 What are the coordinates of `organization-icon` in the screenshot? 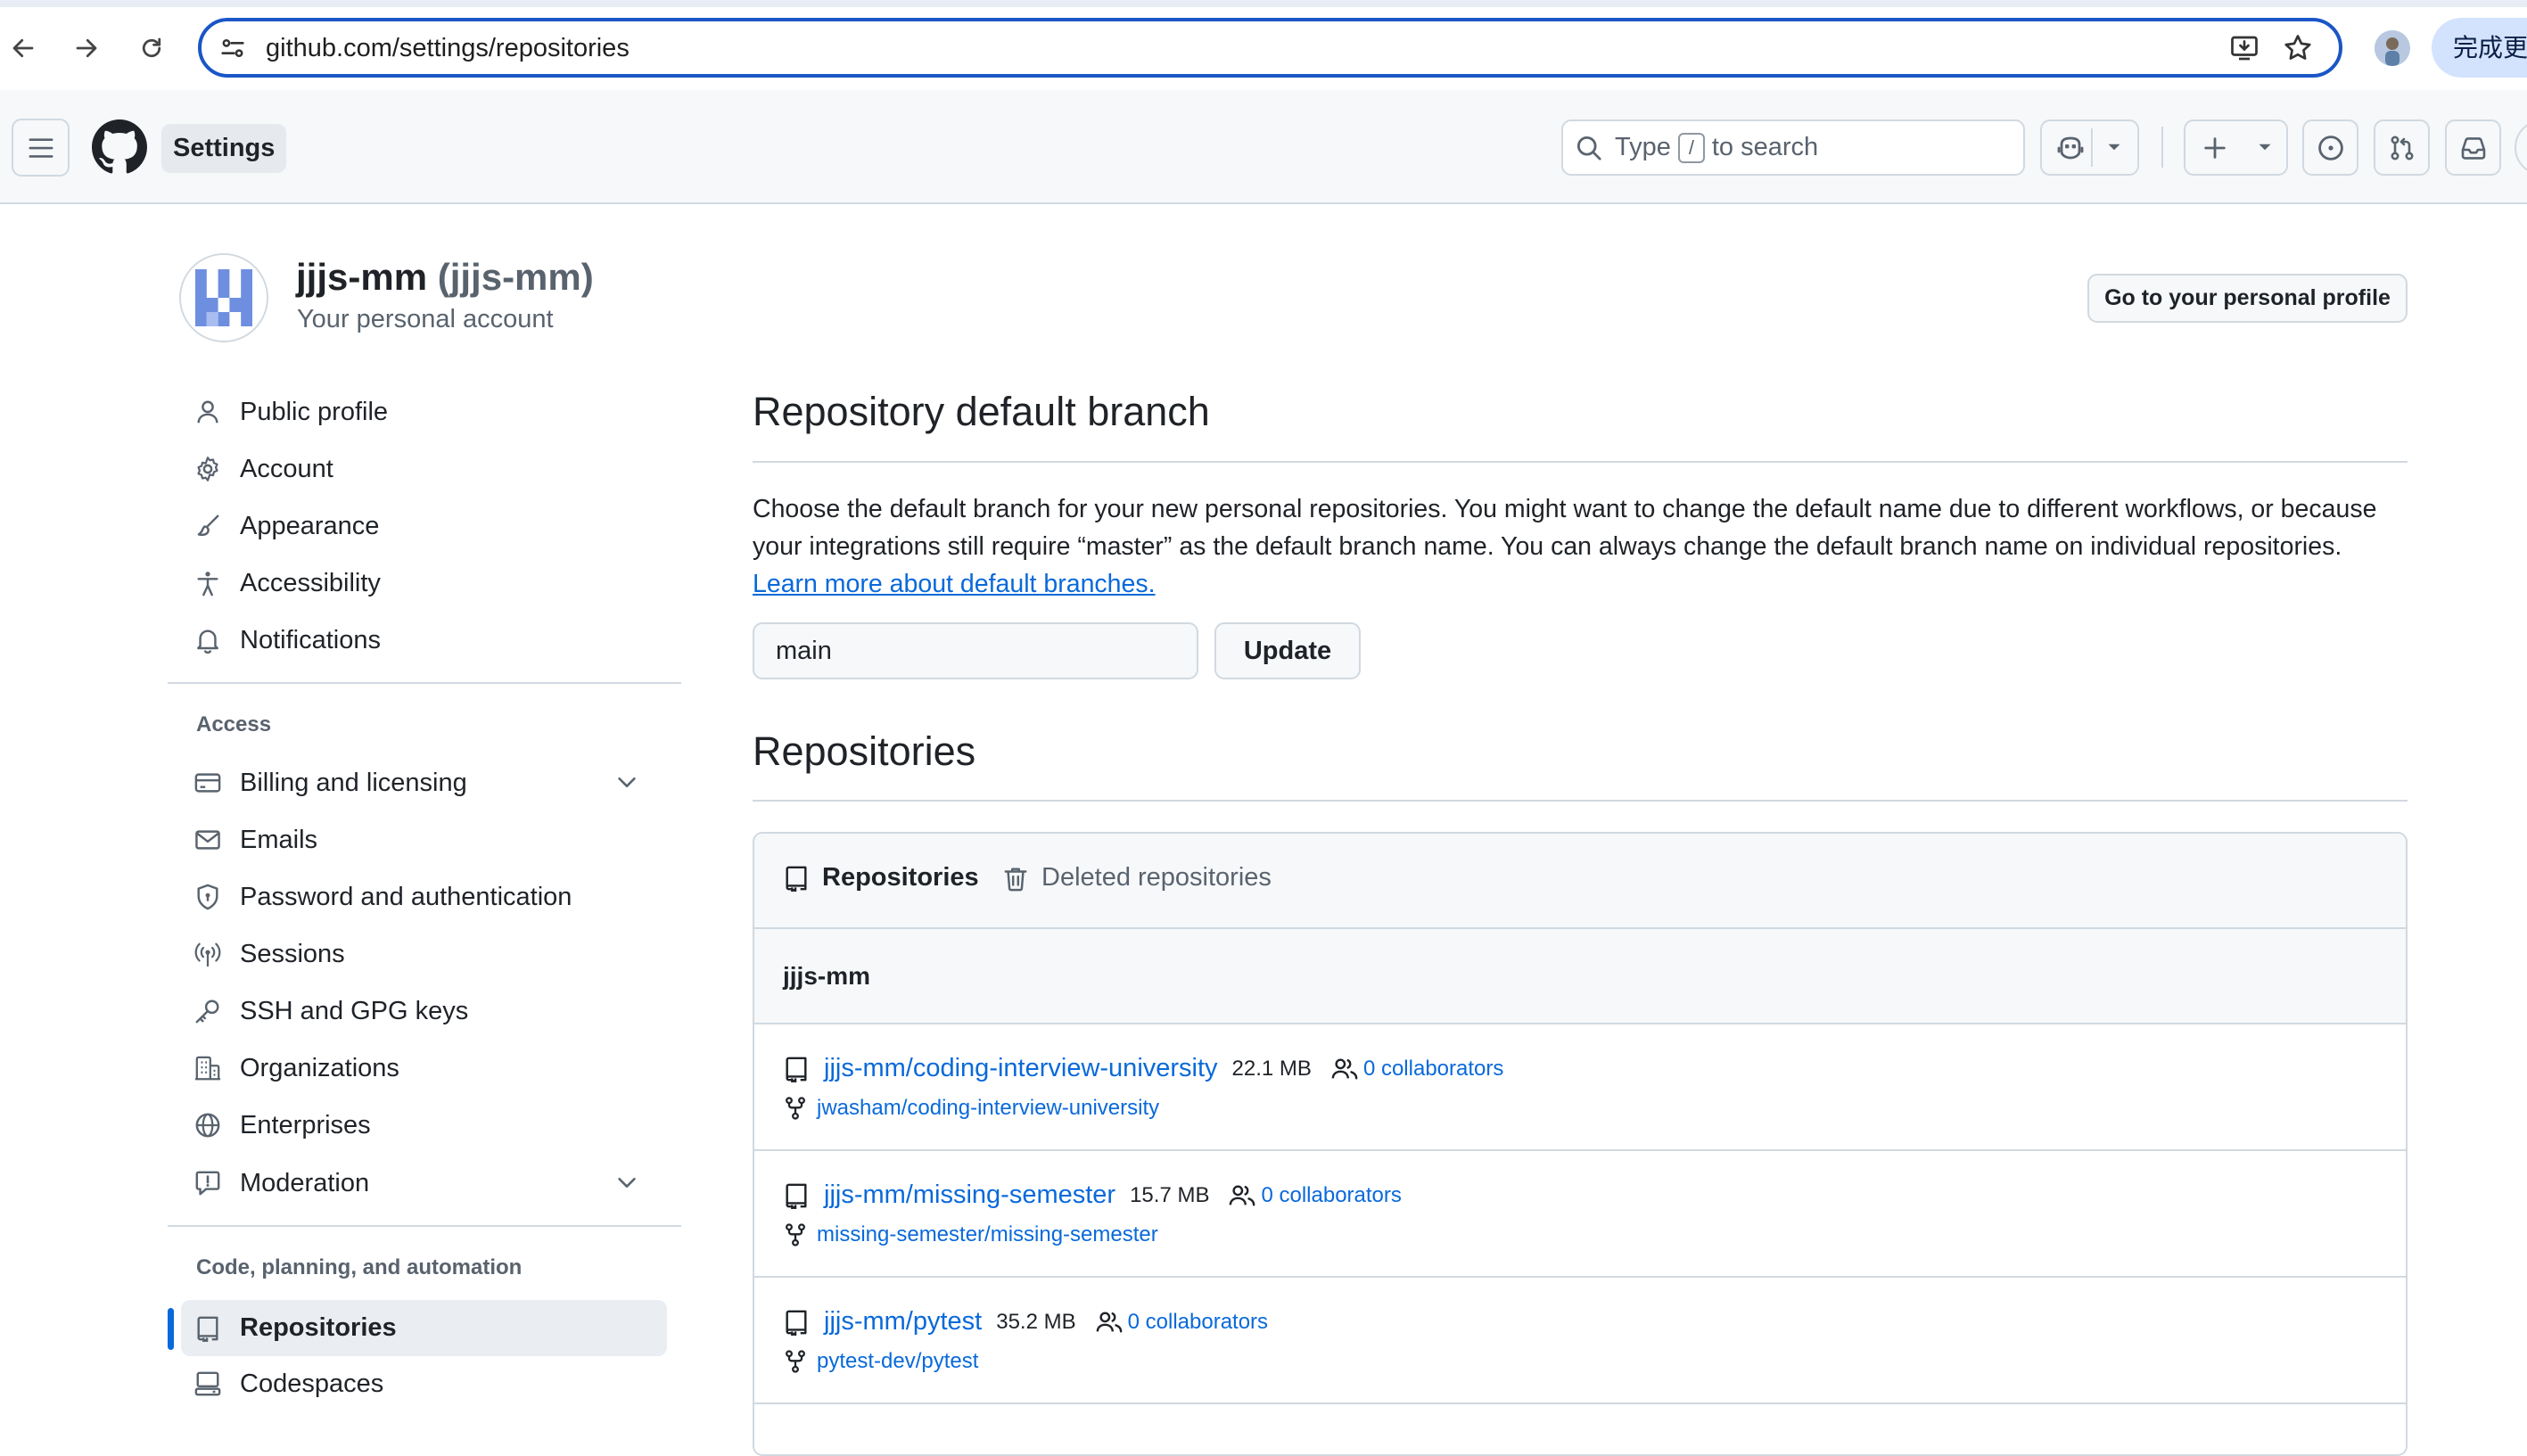 It's located at (207, 1068).